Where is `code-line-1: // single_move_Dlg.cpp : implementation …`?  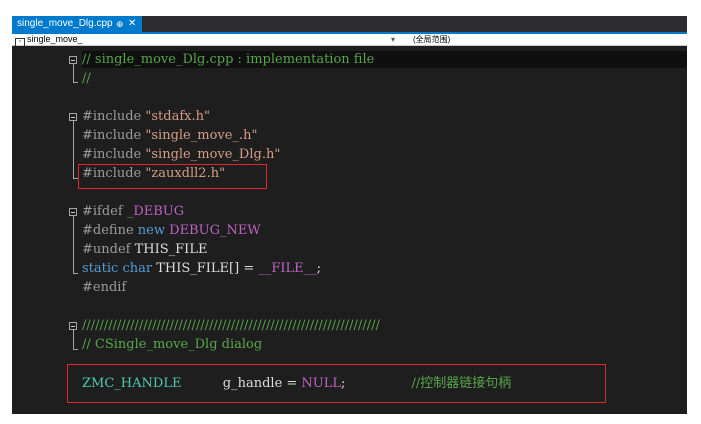
code-line-1: // single_move_Dlg.cpp : implementation … is located at coordinates (228, 59).